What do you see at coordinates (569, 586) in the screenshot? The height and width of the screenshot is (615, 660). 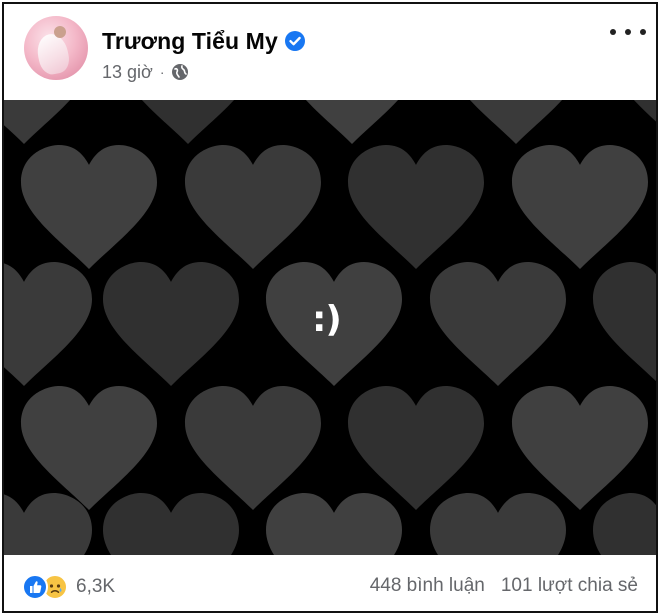 I see `shares-count-link: 101 lượt chia sẻ` at bounding box center [569, 586].